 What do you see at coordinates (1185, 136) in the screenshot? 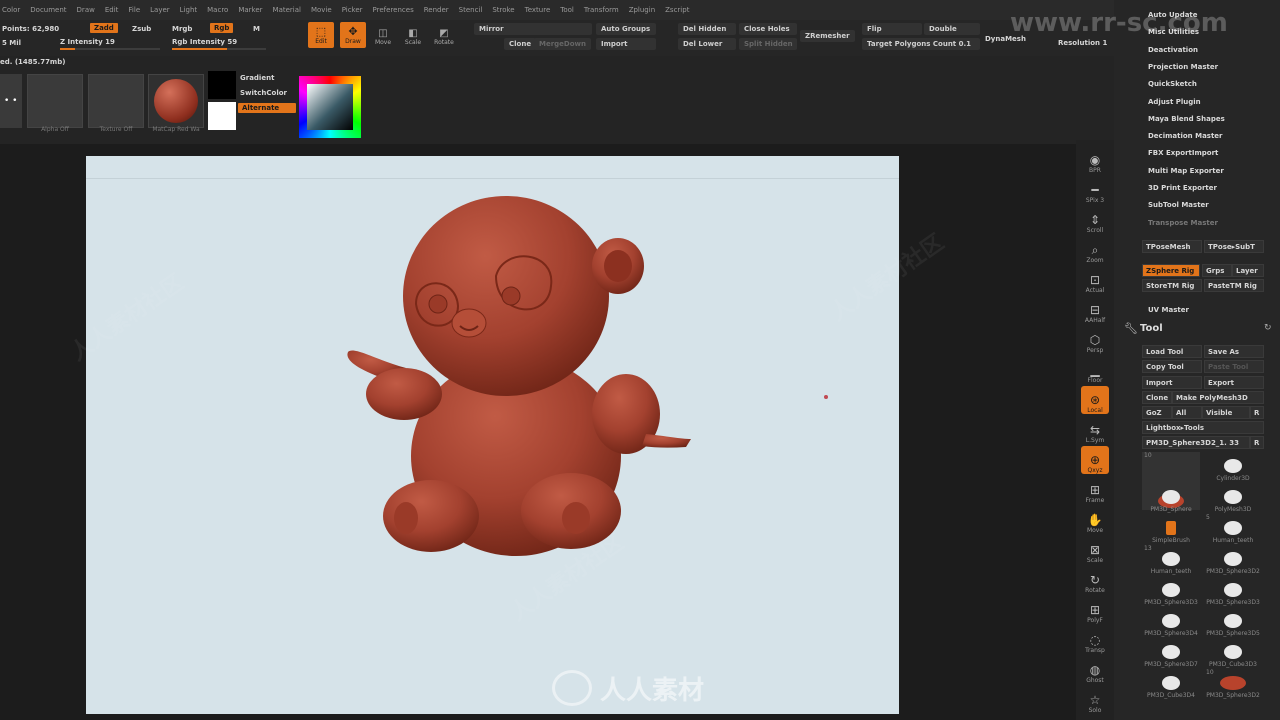
I see `plugin-item: Decimation Master` at bounding box center [1185, 136].